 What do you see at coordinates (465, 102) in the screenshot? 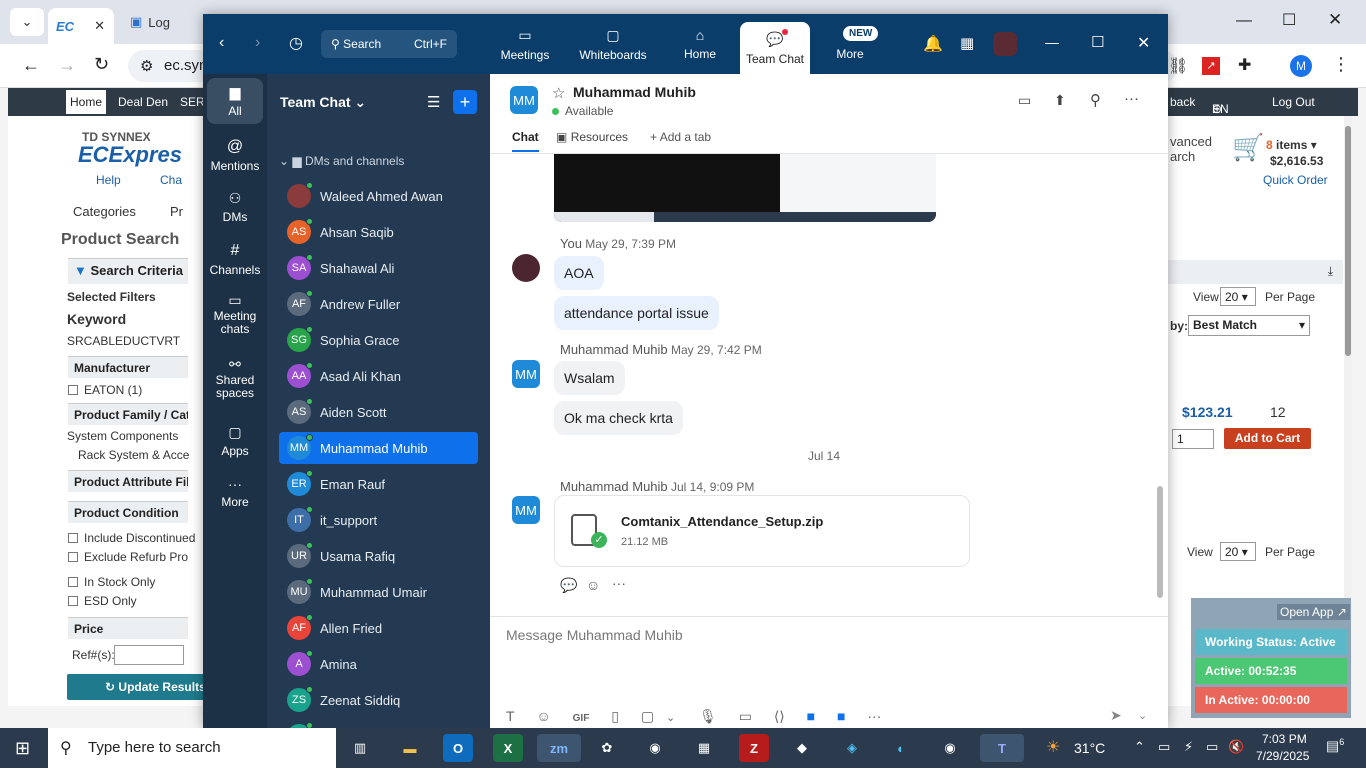
I see `compose-button: +` at bounding box center [465, 102].